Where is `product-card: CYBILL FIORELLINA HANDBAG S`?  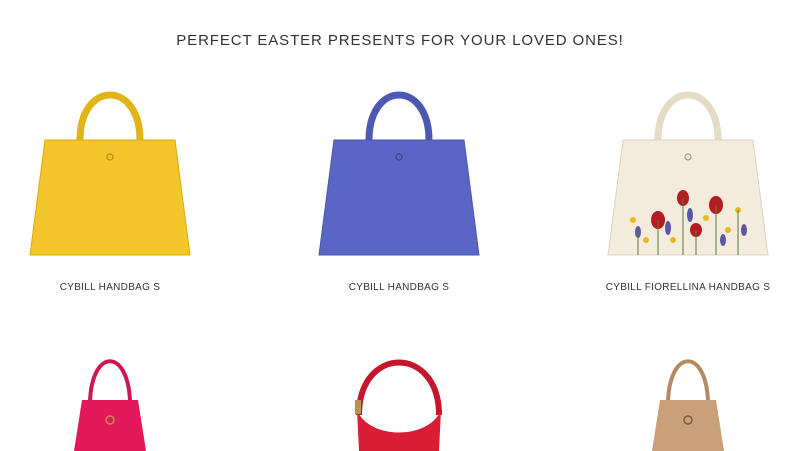 product-card: CYBILL FIORELLINA HANDBAG S is located at coordinates (688, 186).